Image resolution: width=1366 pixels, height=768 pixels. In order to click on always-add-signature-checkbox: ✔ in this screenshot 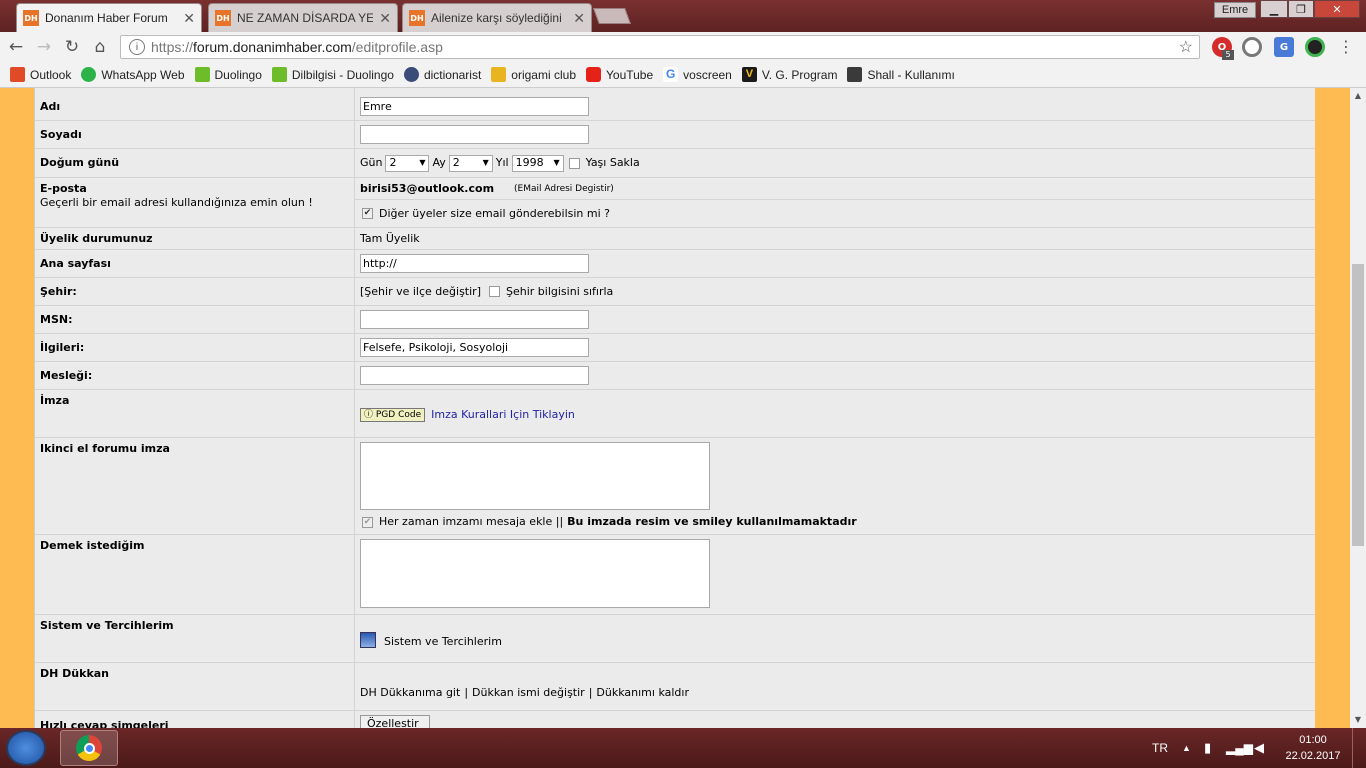, I will do `click(367, 522)`.